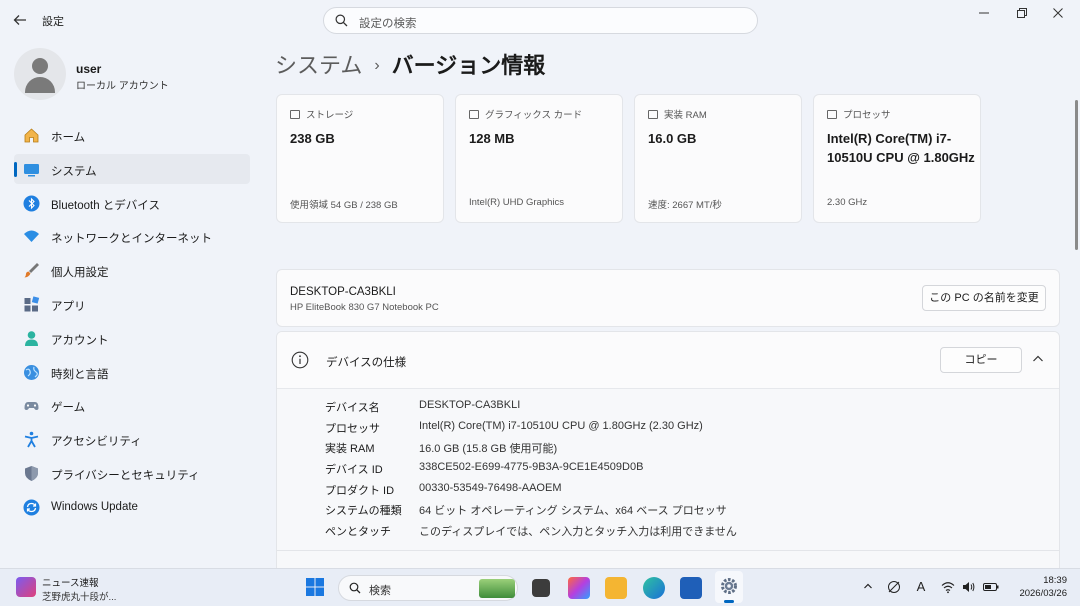 Image resolution: width=1080 pixels, height=606 pixels. I want to click on device-spec-title: デバイスの仕様, so click(366, 363).